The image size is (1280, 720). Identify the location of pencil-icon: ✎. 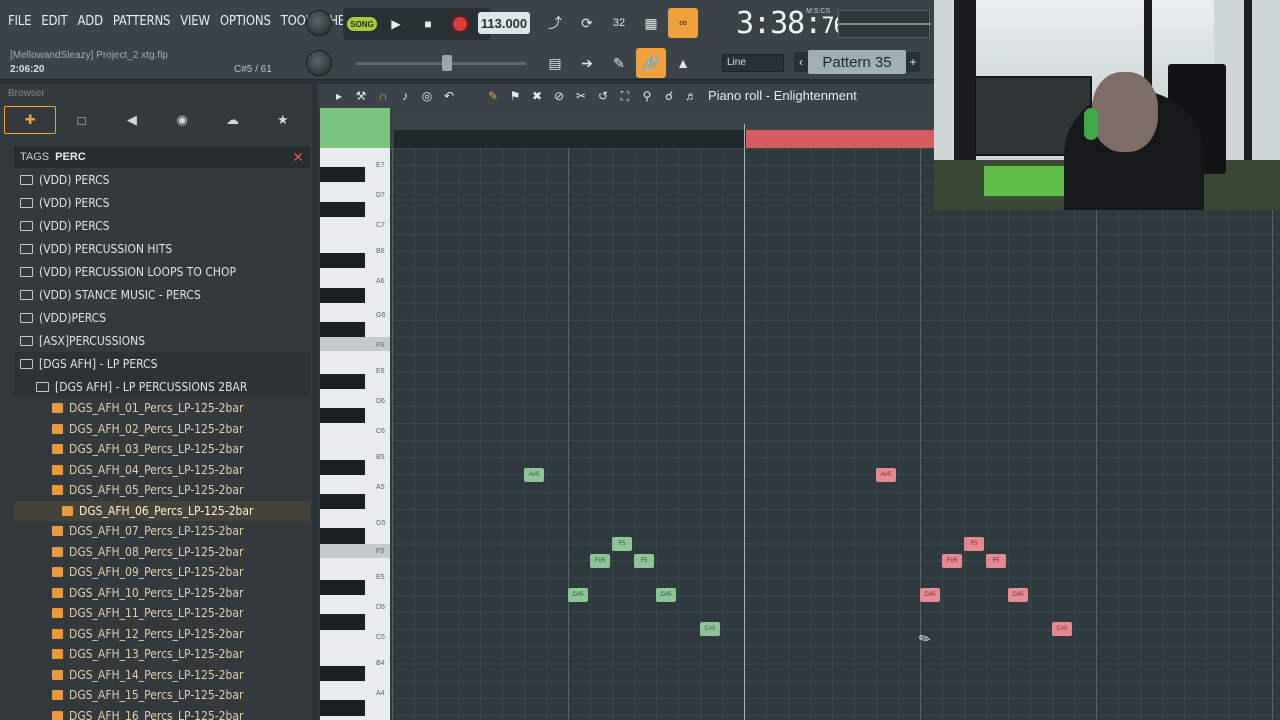
(493, 96).